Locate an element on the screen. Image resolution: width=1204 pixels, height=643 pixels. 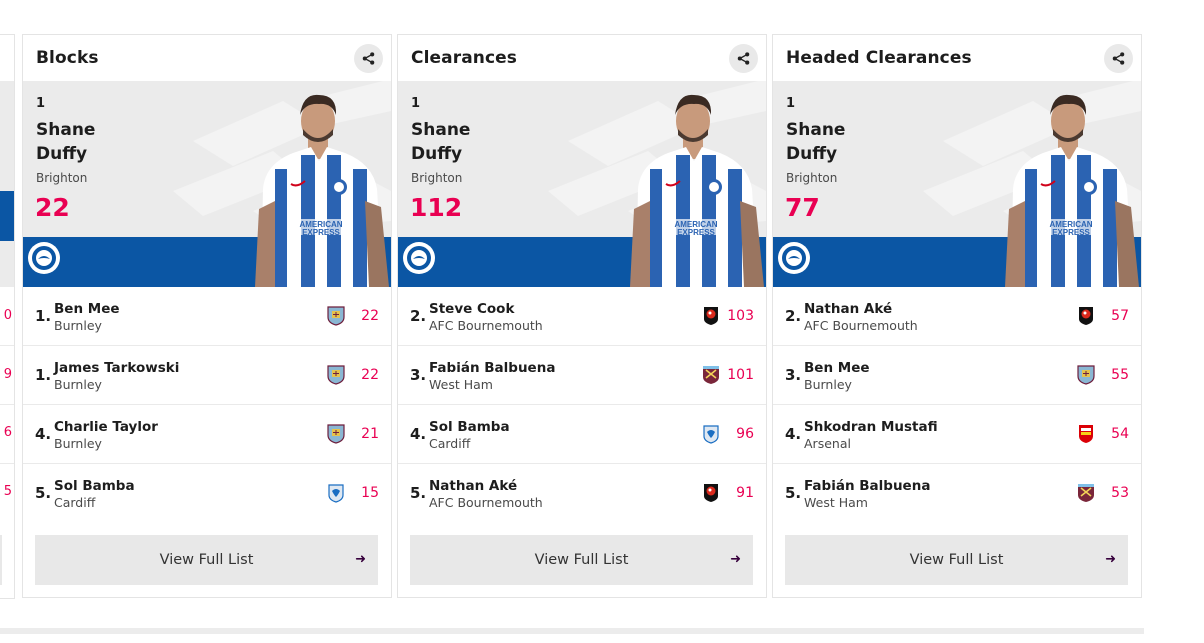
row-player-name: Shkodran Mustafi is located at coordinates (871, 427).